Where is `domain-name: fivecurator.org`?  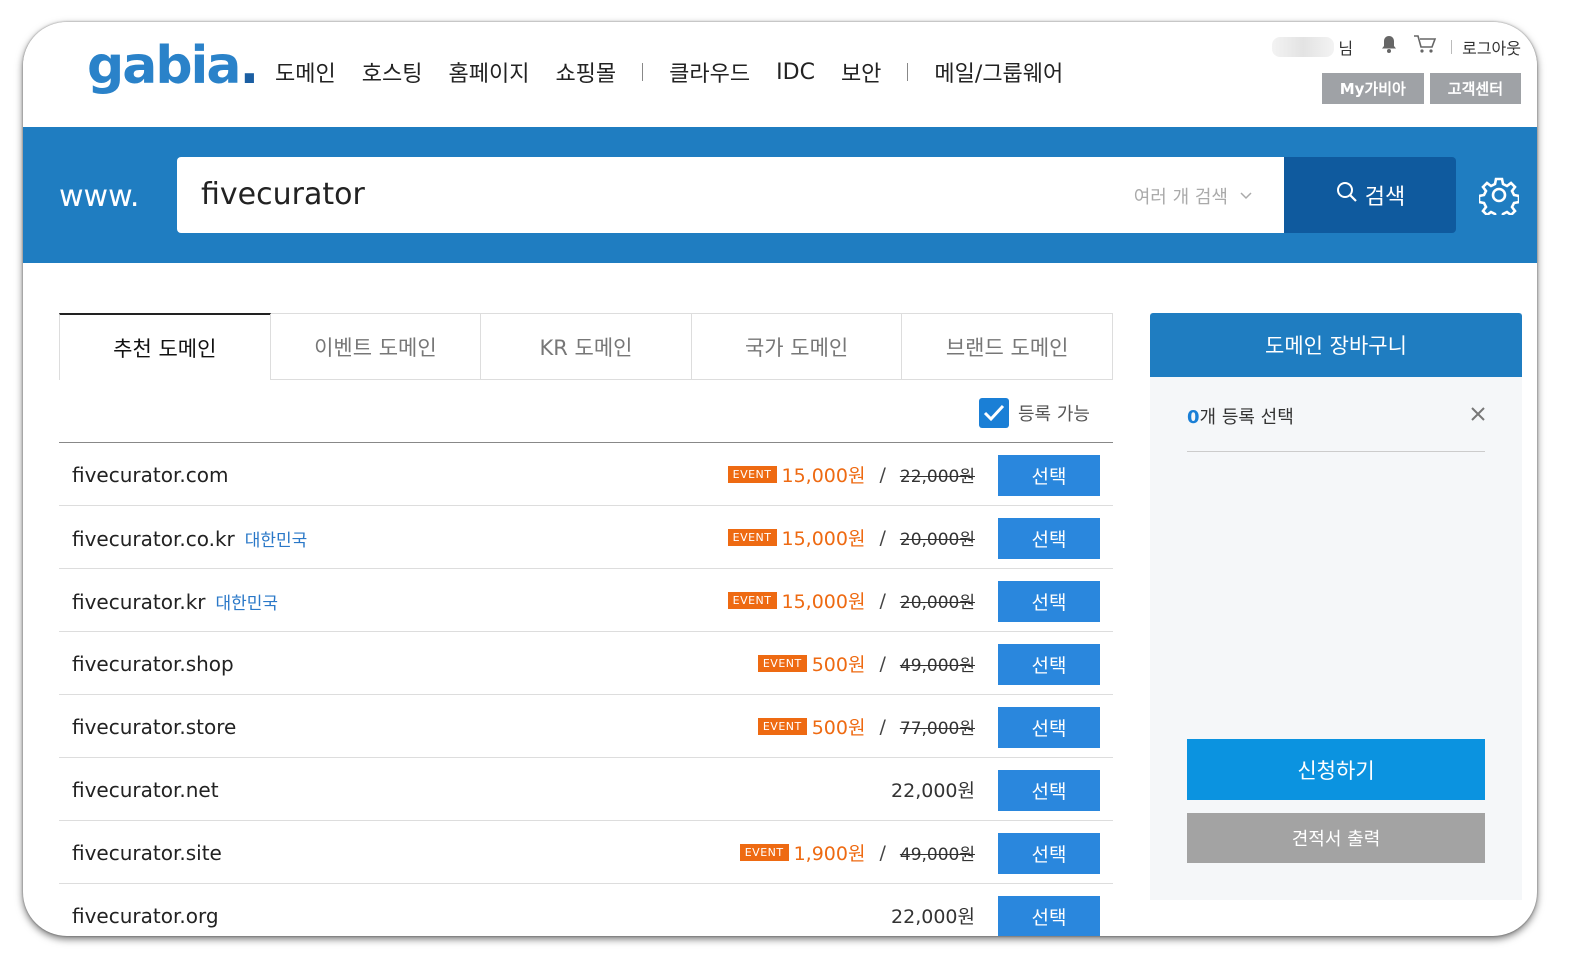 domain-name: fivecurator.org is located at coordinates (145, 916).